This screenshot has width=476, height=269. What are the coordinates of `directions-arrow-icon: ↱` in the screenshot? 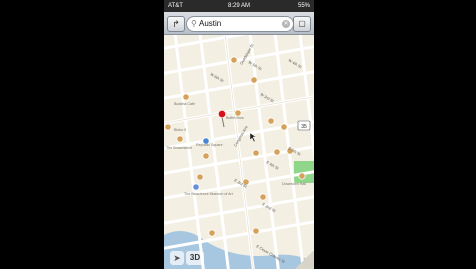 It's located at (176, 24).